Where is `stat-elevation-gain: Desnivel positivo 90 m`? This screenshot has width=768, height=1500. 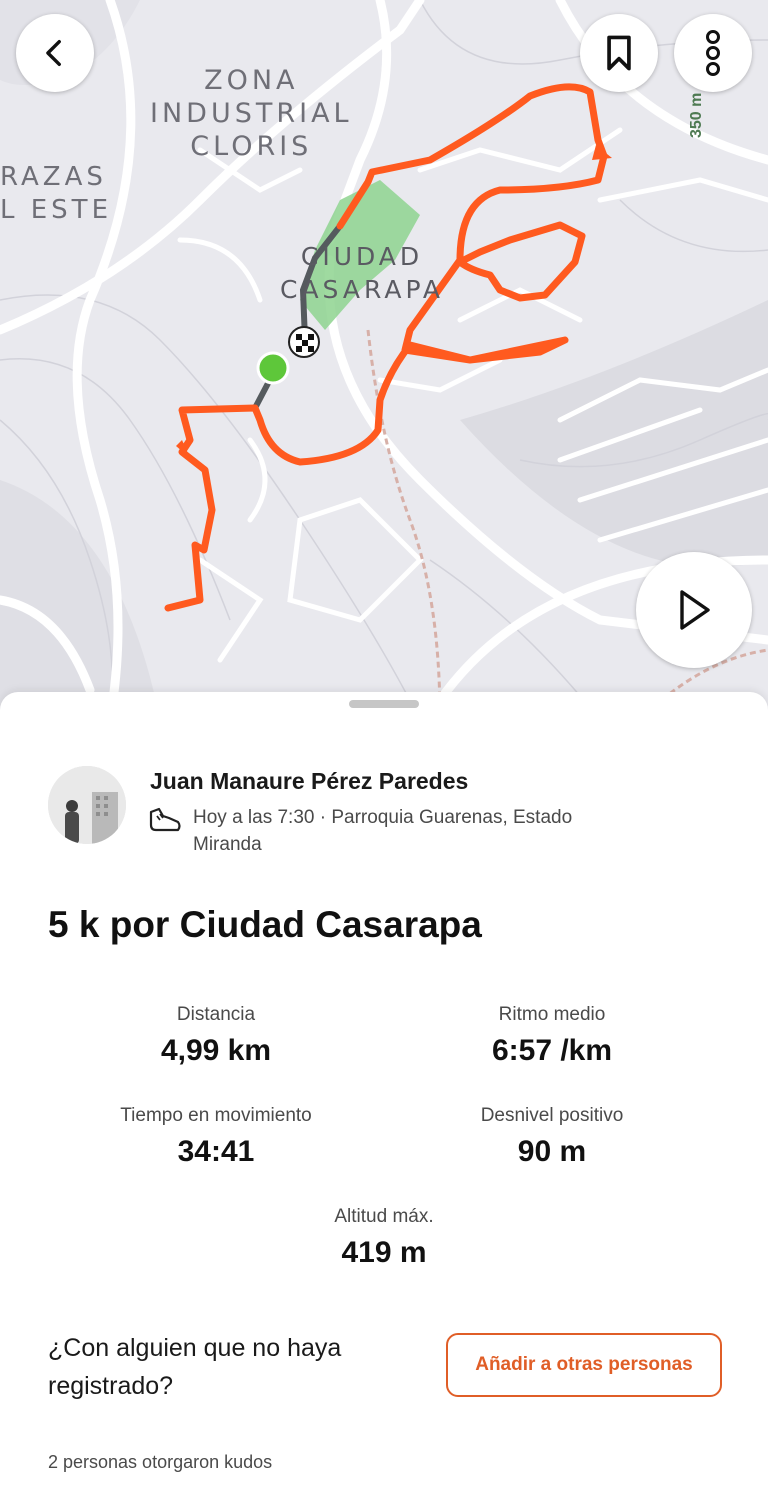 stat-elevation-gain: Desnivel positivo 90 m is located at coordinates (552, 1137).